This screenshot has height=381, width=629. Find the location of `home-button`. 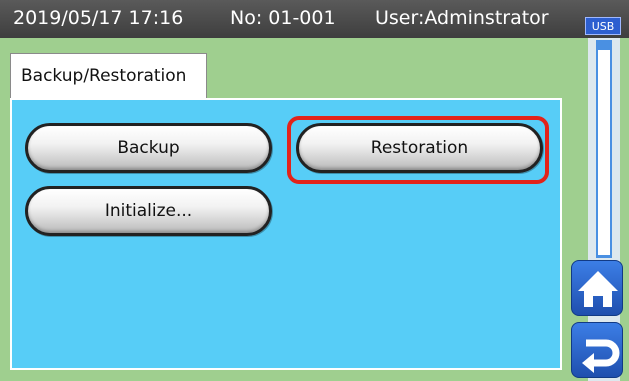

home-button is located at coordinates (597, 288).